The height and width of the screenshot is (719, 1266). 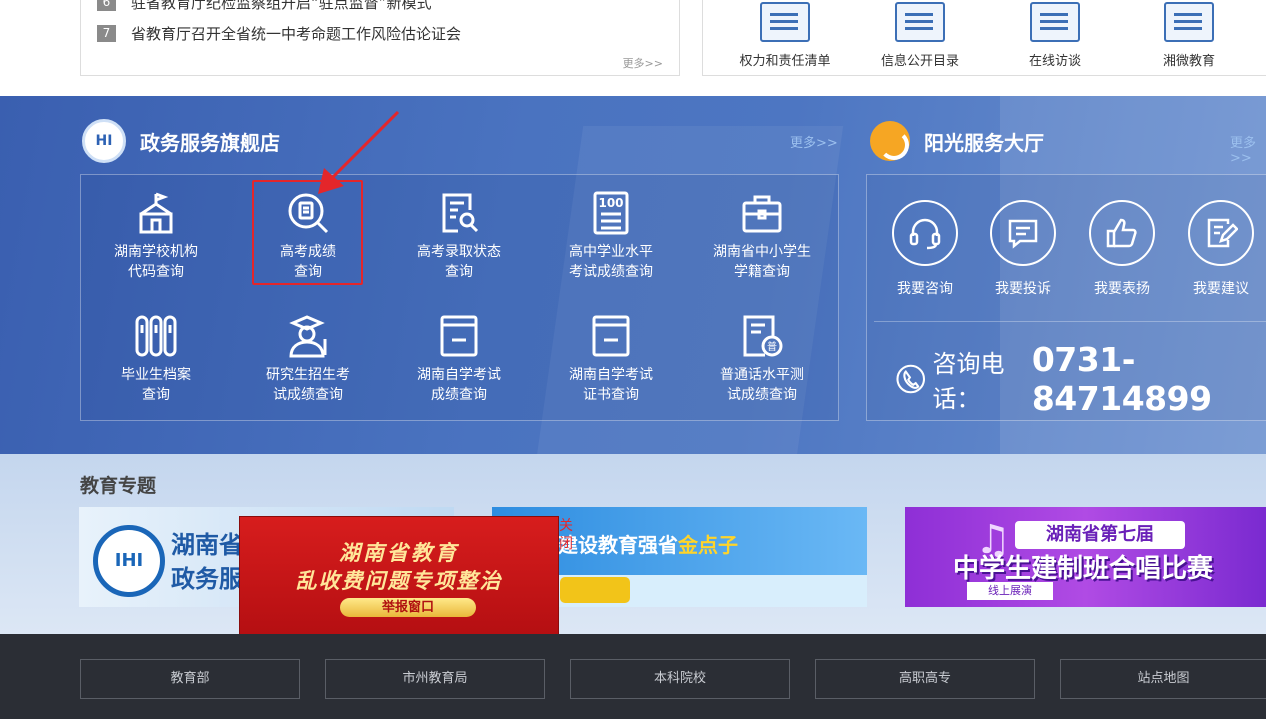 What do you see at coordinates (611, 272) in the screenshot?
I see `service-label: 考试成绩查询` at bounding box center [611, 272].